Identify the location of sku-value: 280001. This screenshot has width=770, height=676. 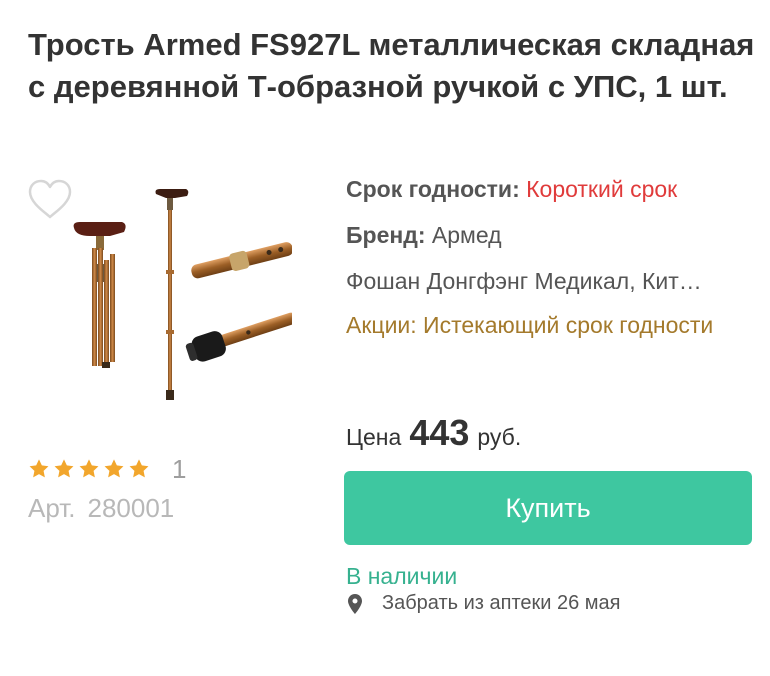
(131, 508).